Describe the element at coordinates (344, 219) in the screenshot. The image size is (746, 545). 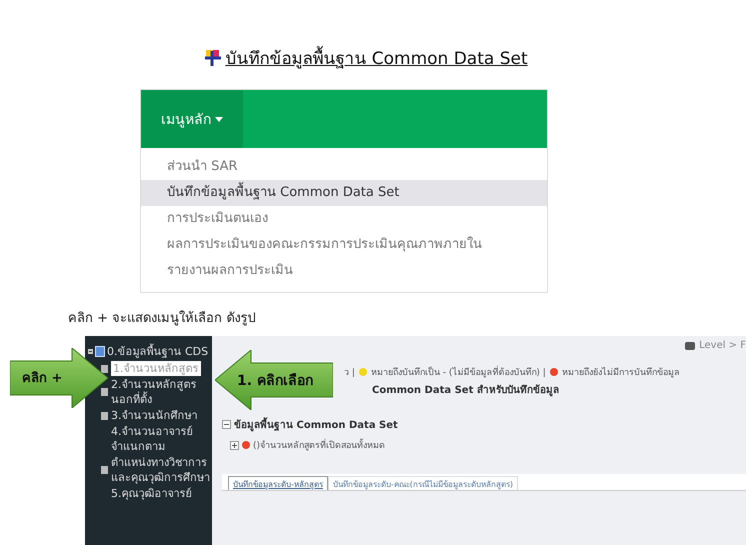
I see `menu-item: การประเมินตนเอง` at that location.